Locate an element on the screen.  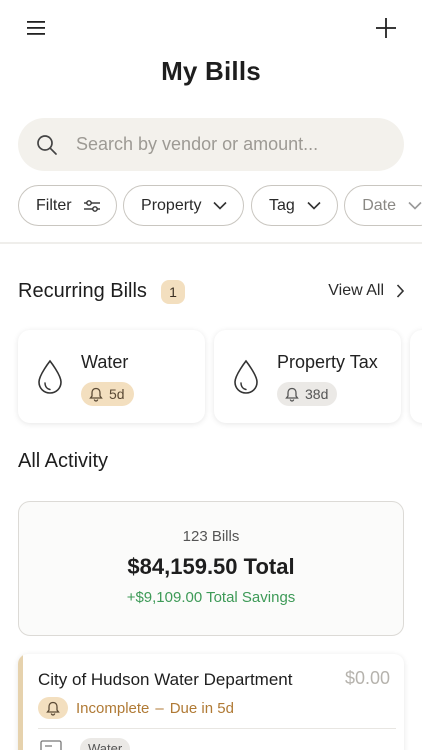
bill-status-edge is located at coordinates (20, 702).